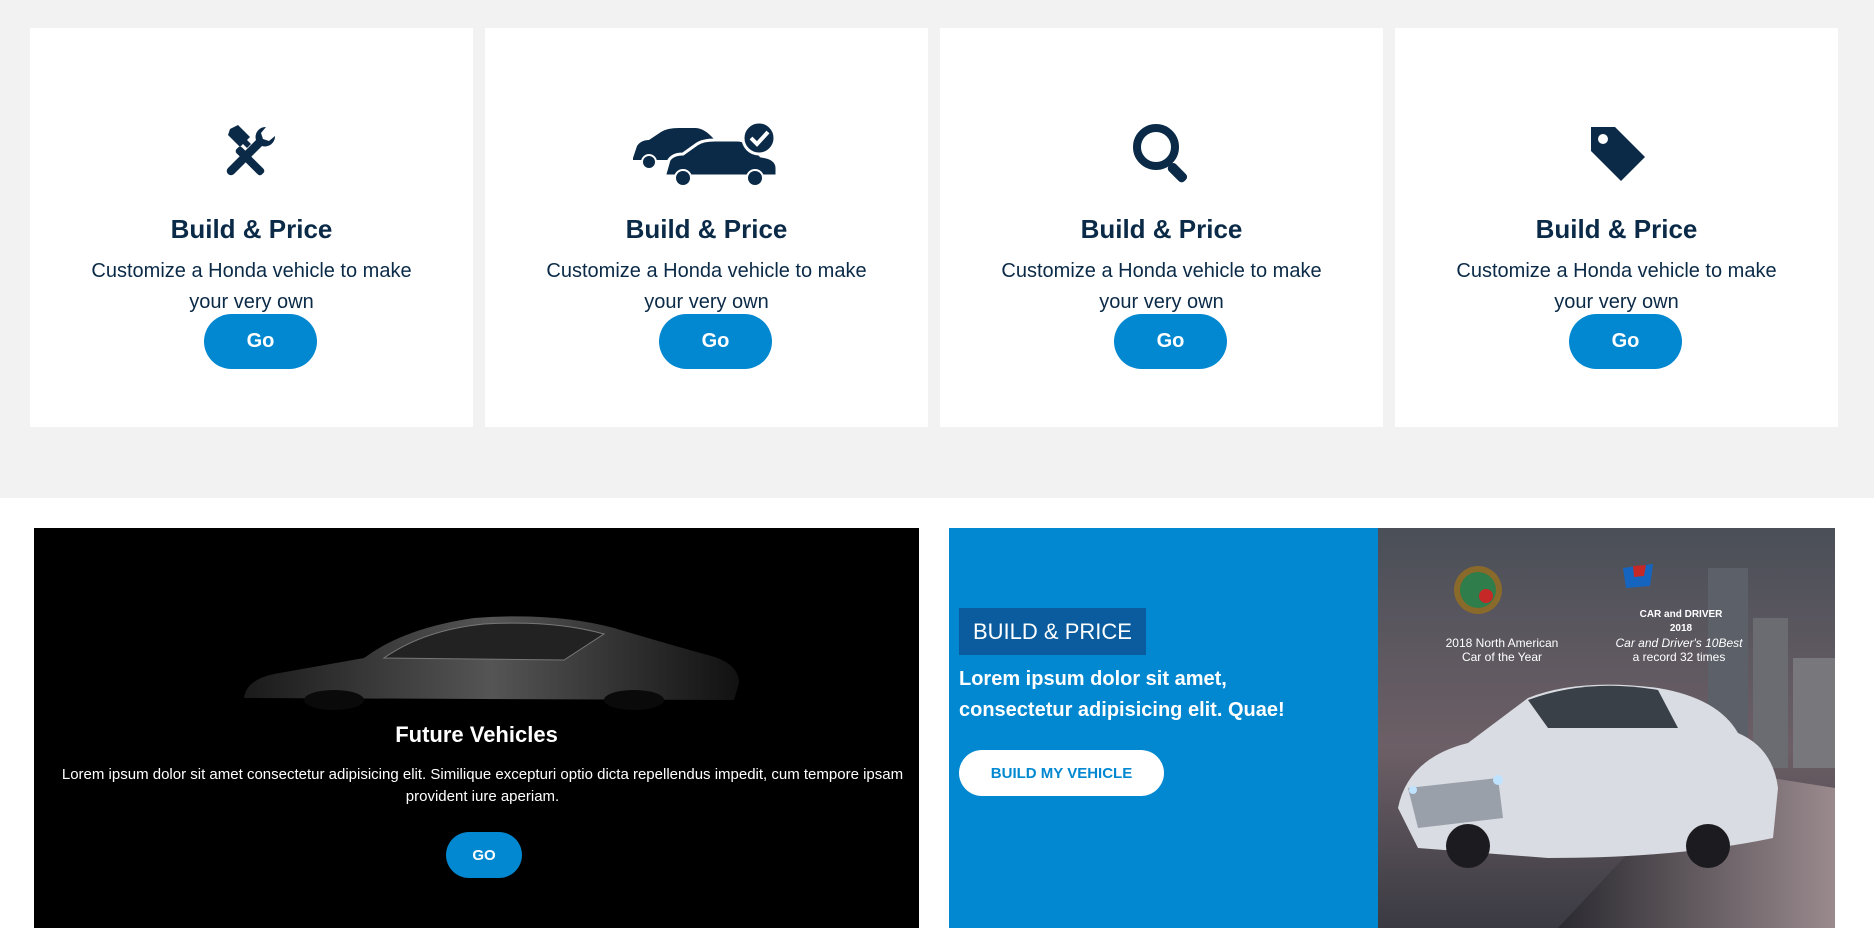 This screenshot has width=1874, height=943. I want to click on accord-hero-image, so click(1606, 728).